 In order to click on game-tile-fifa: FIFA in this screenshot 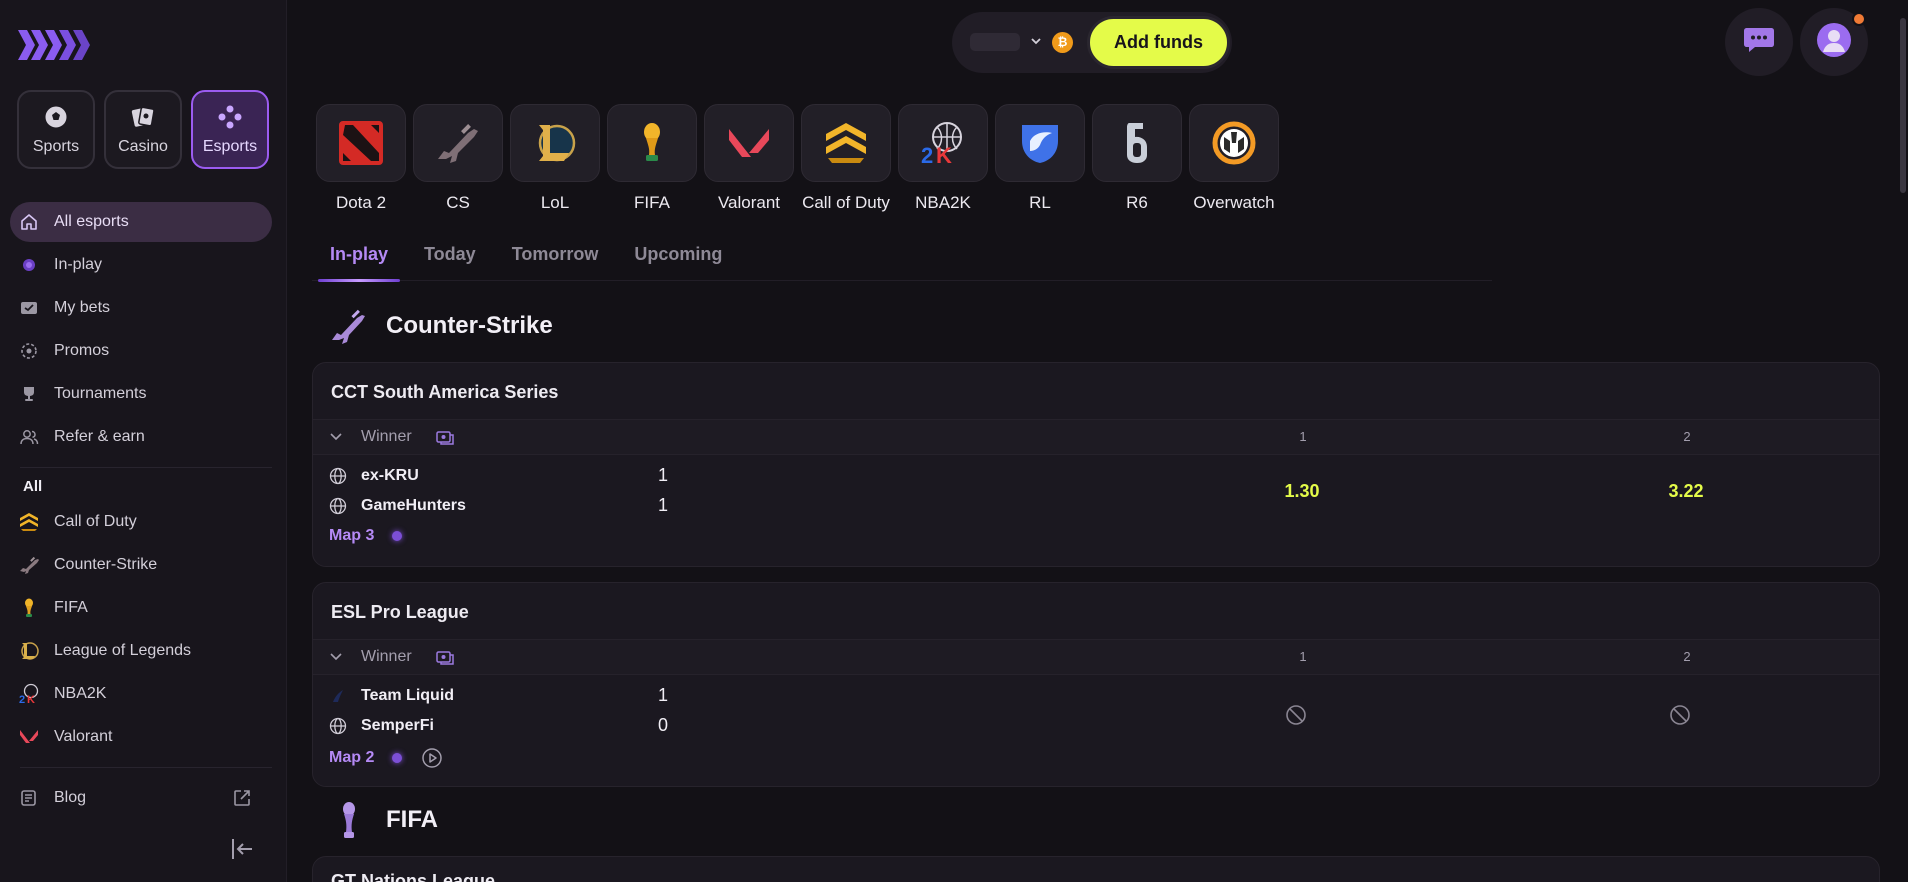, I will do `click(652, 158)`.